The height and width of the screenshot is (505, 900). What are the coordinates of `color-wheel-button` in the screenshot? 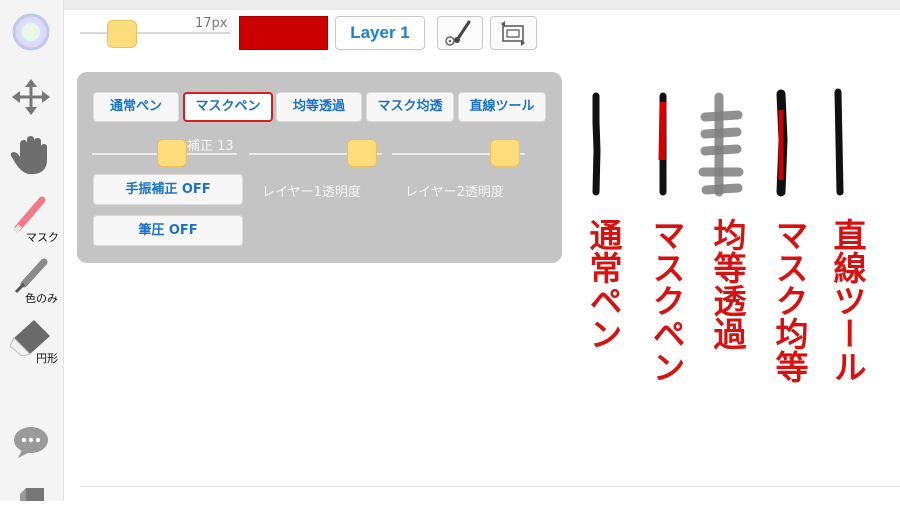 It's located at (32, 32).